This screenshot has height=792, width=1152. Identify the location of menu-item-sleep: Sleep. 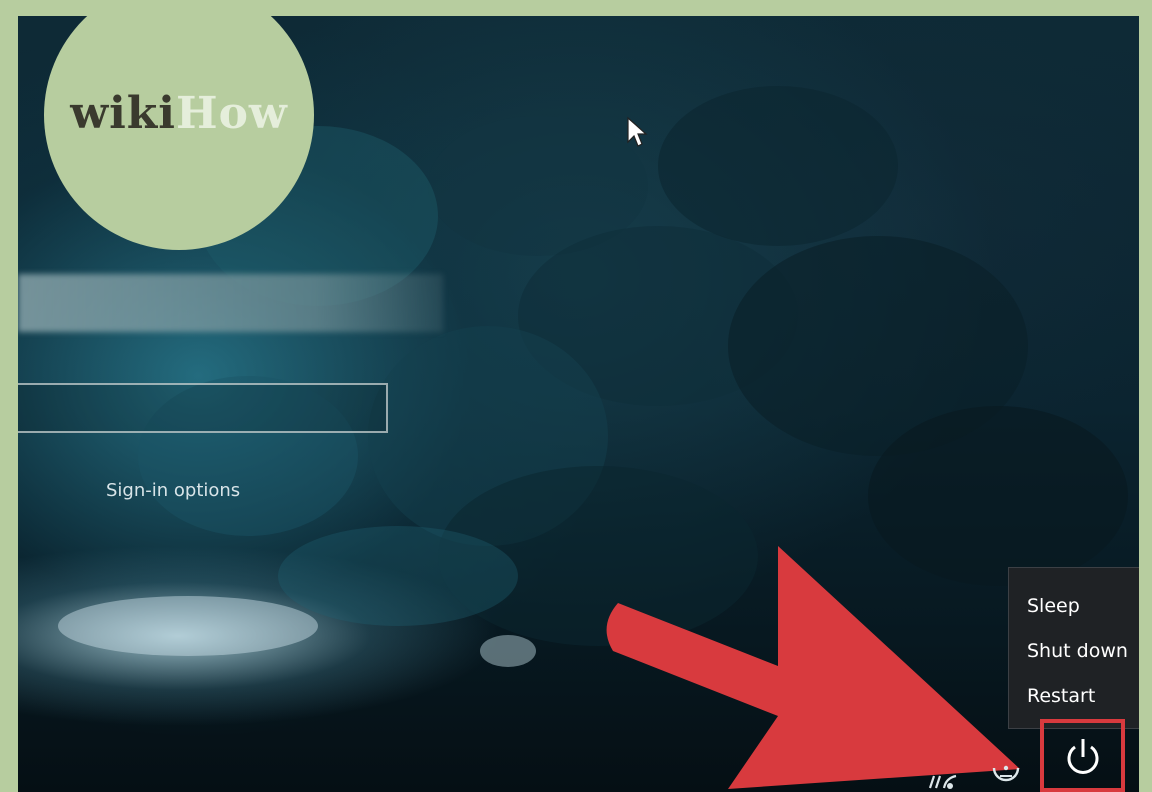
(1053, 606).